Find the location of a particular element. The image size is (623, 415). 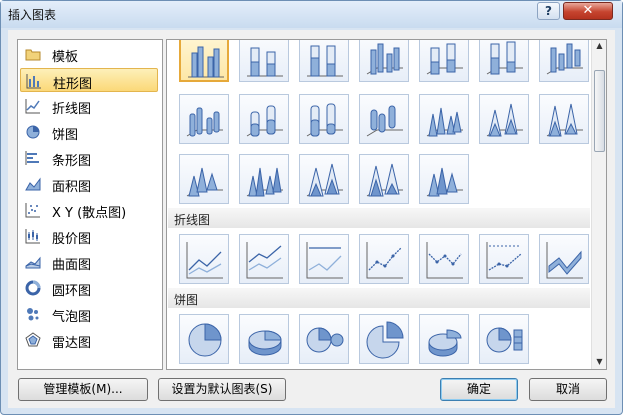

sidebar-item-templates: 模板 is located at coordinates (89, 54).